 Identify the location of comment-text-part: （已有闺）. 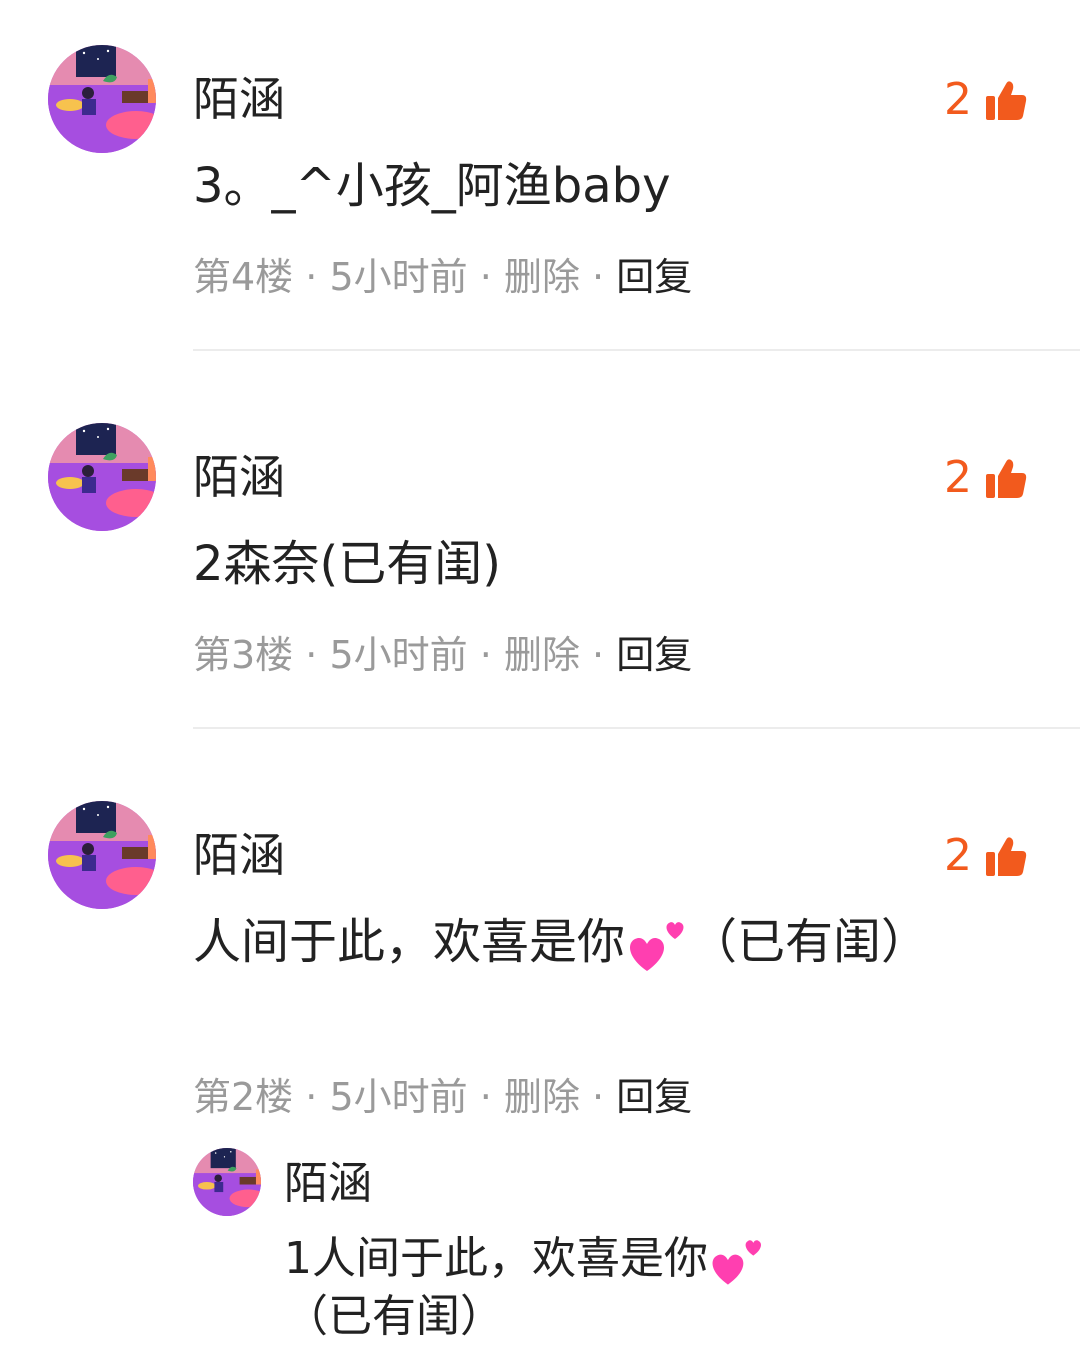
(809, 942).